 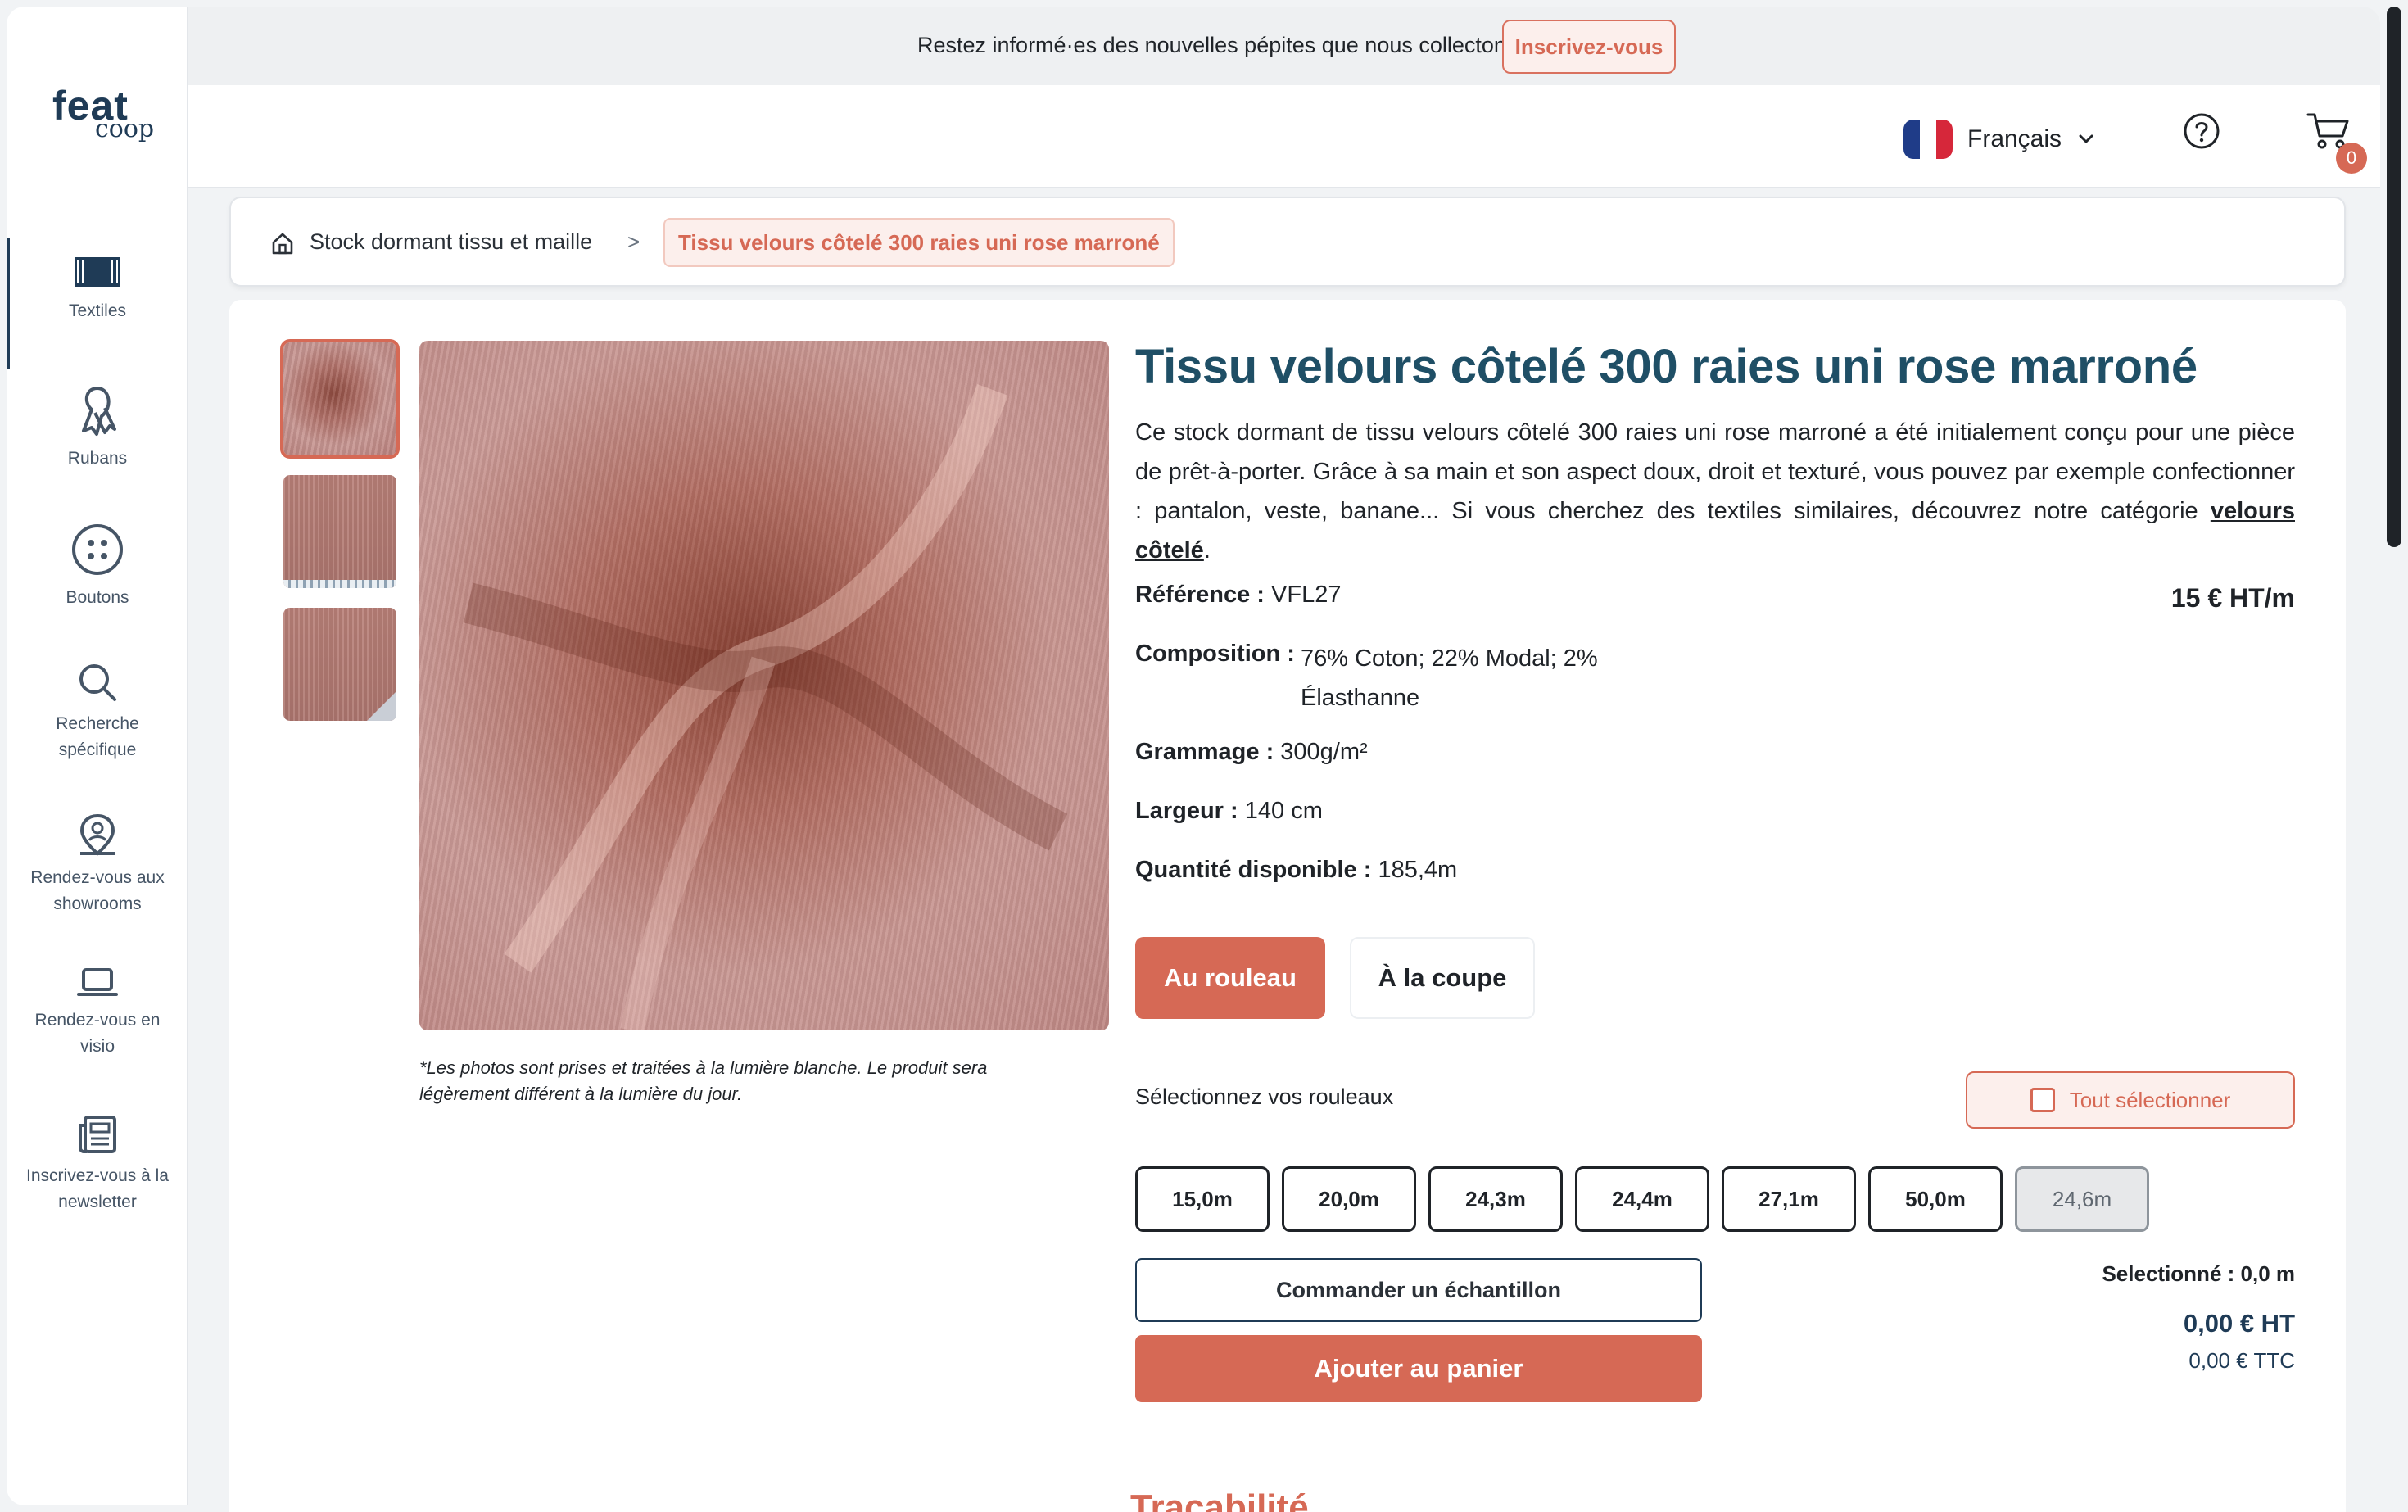 What do you see at coordinates (97, 272) in the screenshot?
I see `textile-roll-icon` at bounding box center [97, 272].